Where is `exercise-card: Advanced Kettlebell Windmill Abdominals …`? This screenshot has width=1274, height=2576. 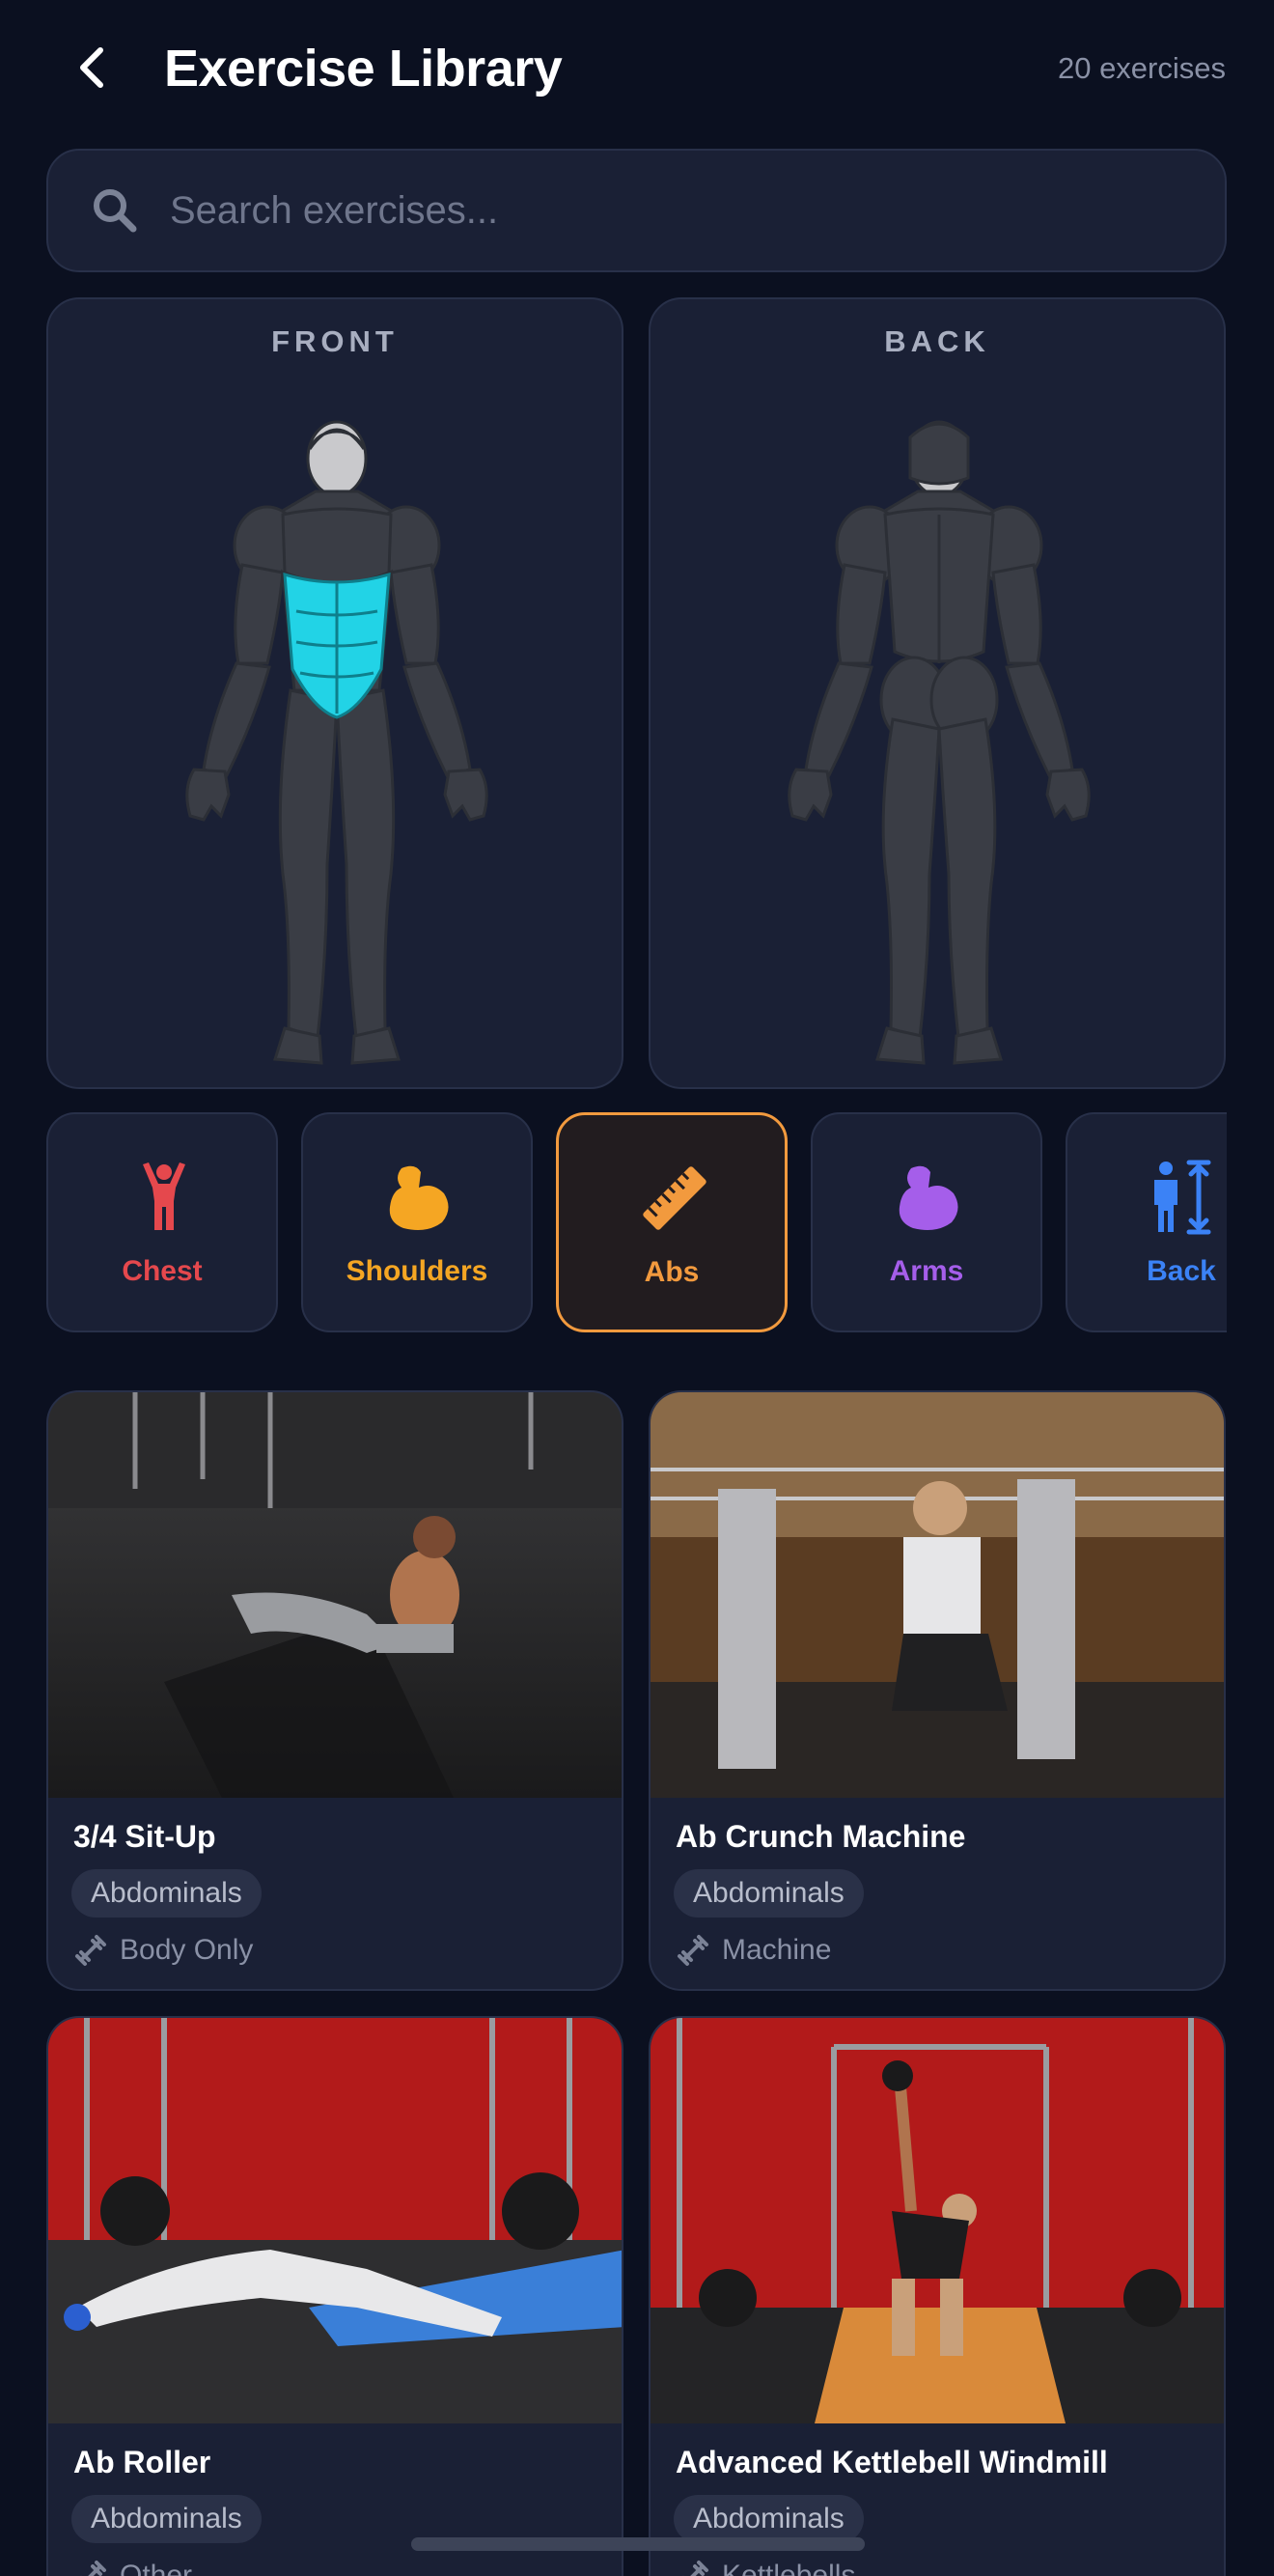
exercise-card: Advanced Kettlebell Windmill Abdominals … is located at coordinates (937, 2296).